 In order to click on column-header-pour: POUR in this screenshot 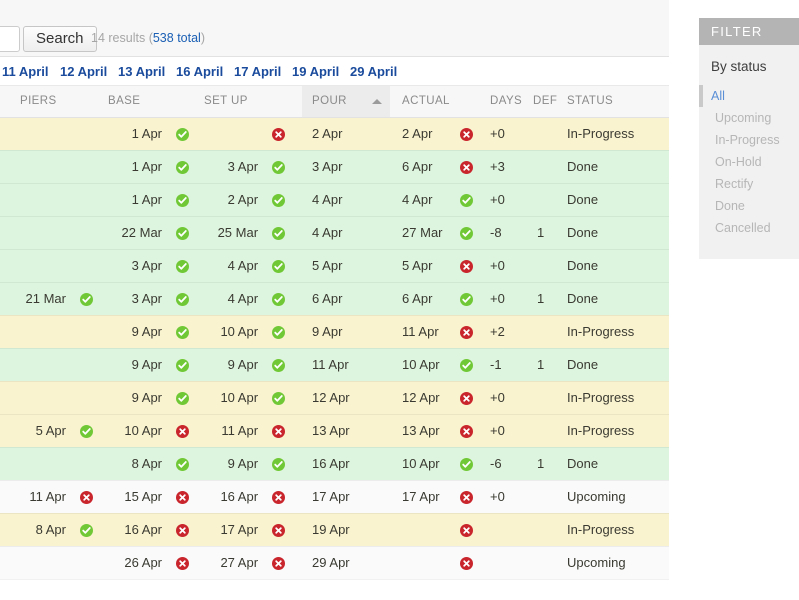, I will do `click(346, 102)`.